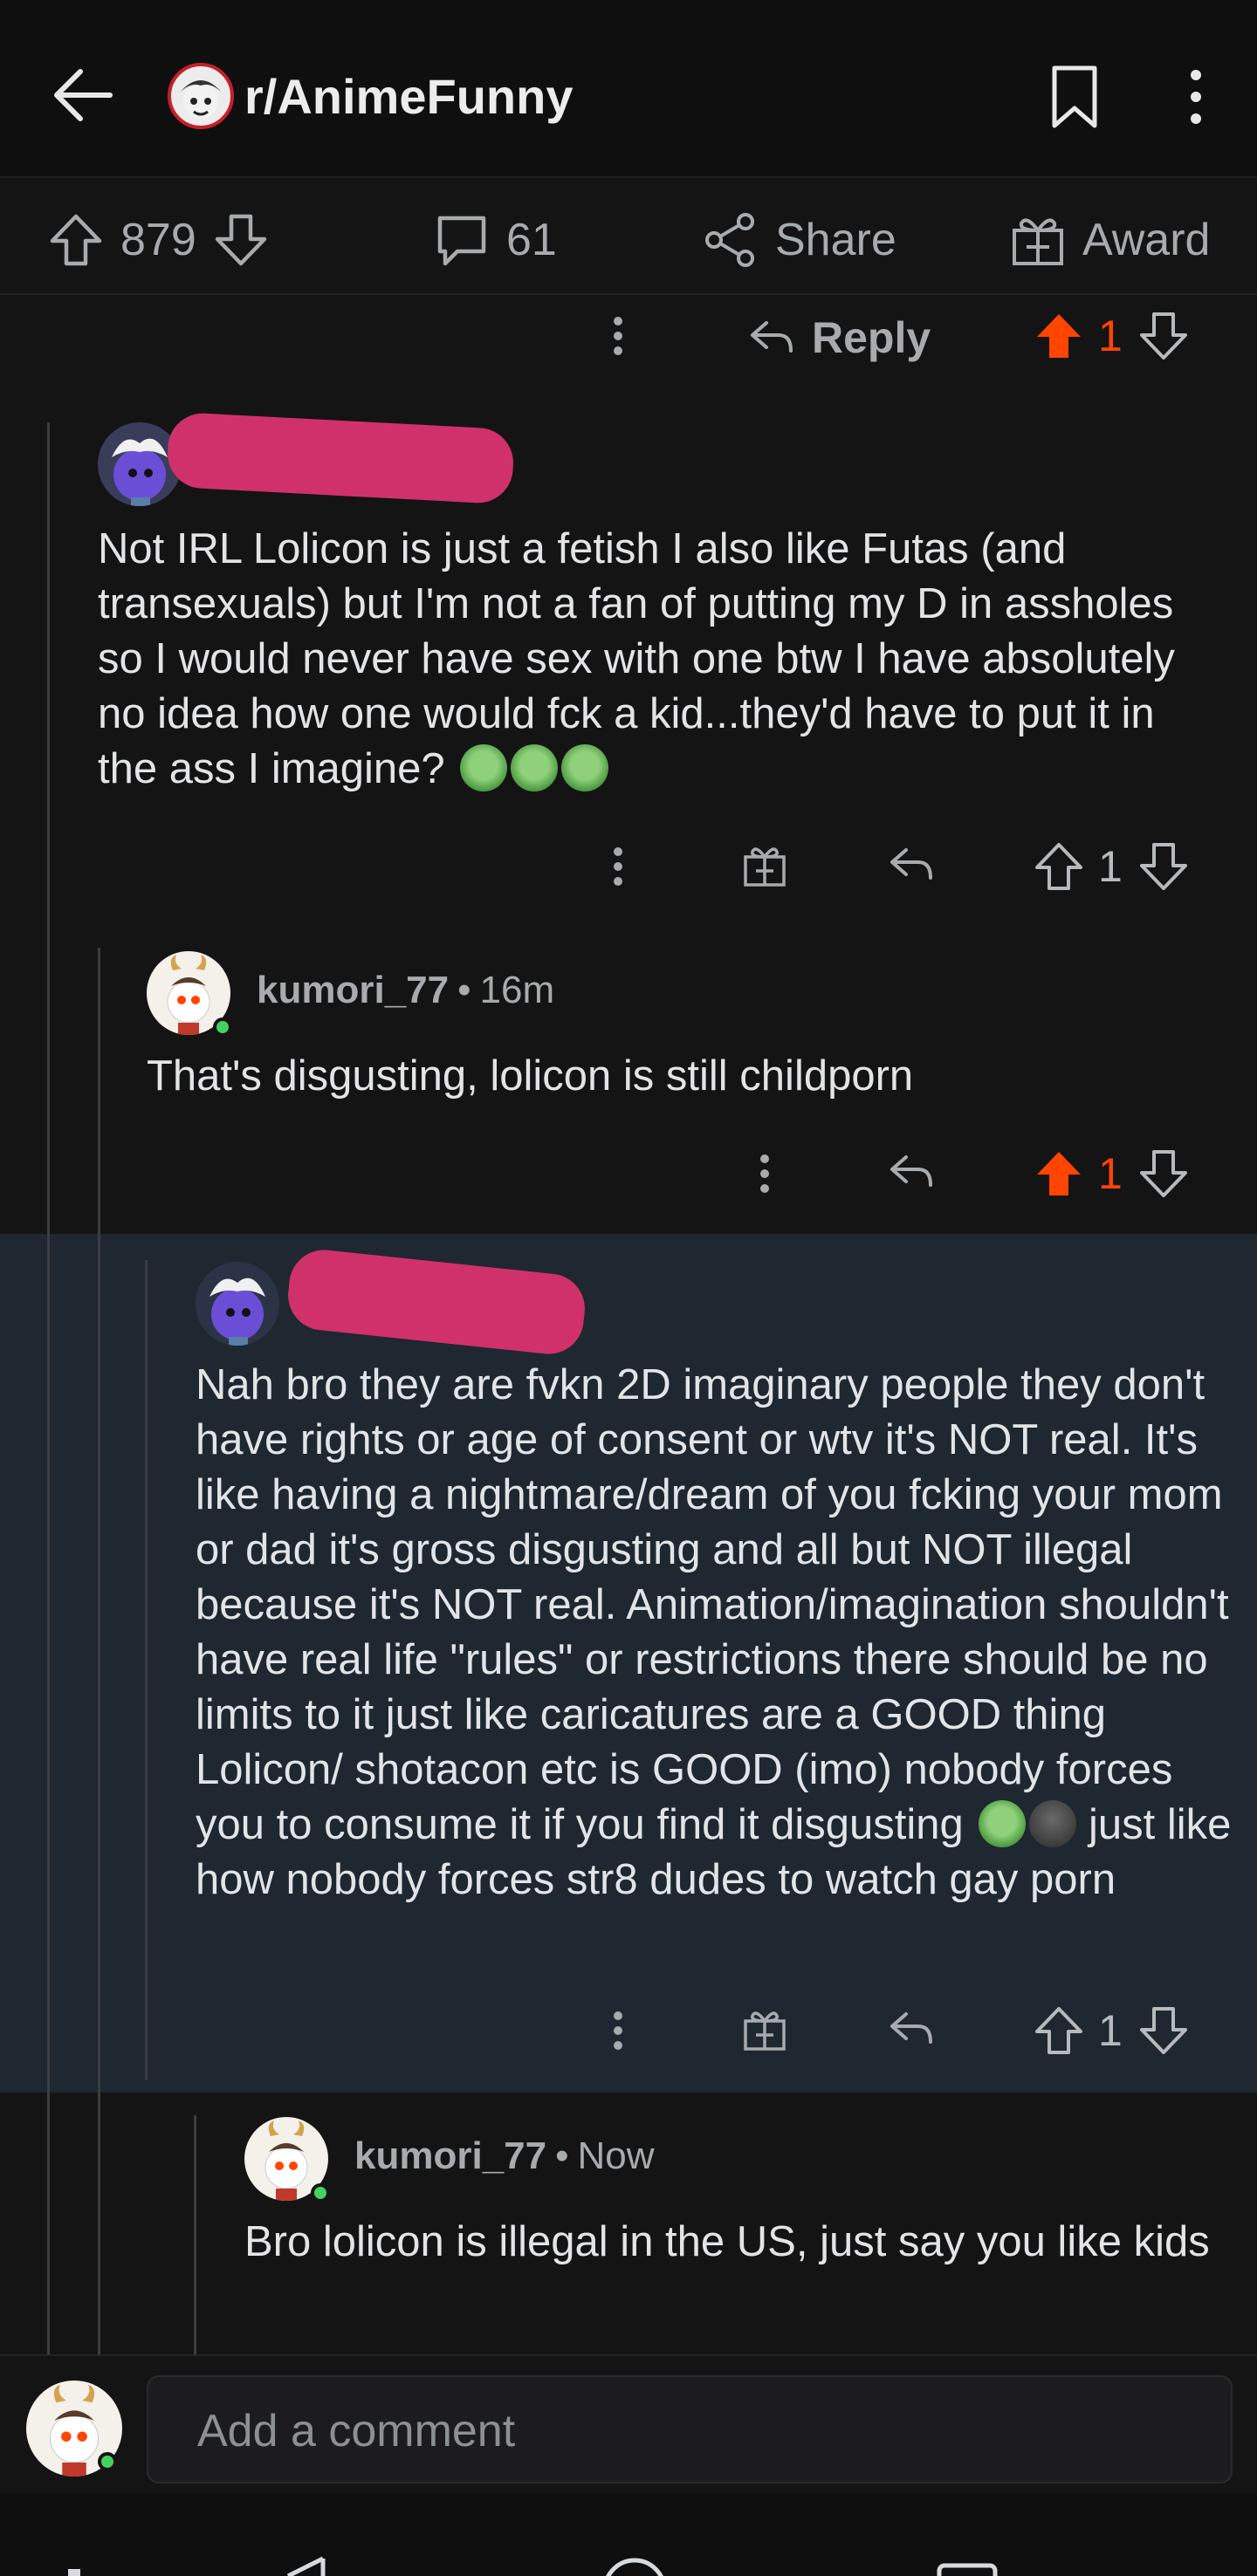 This screenshot has width=1257, height=2576. I want to click on comment-count: 61, so click(531, 240).